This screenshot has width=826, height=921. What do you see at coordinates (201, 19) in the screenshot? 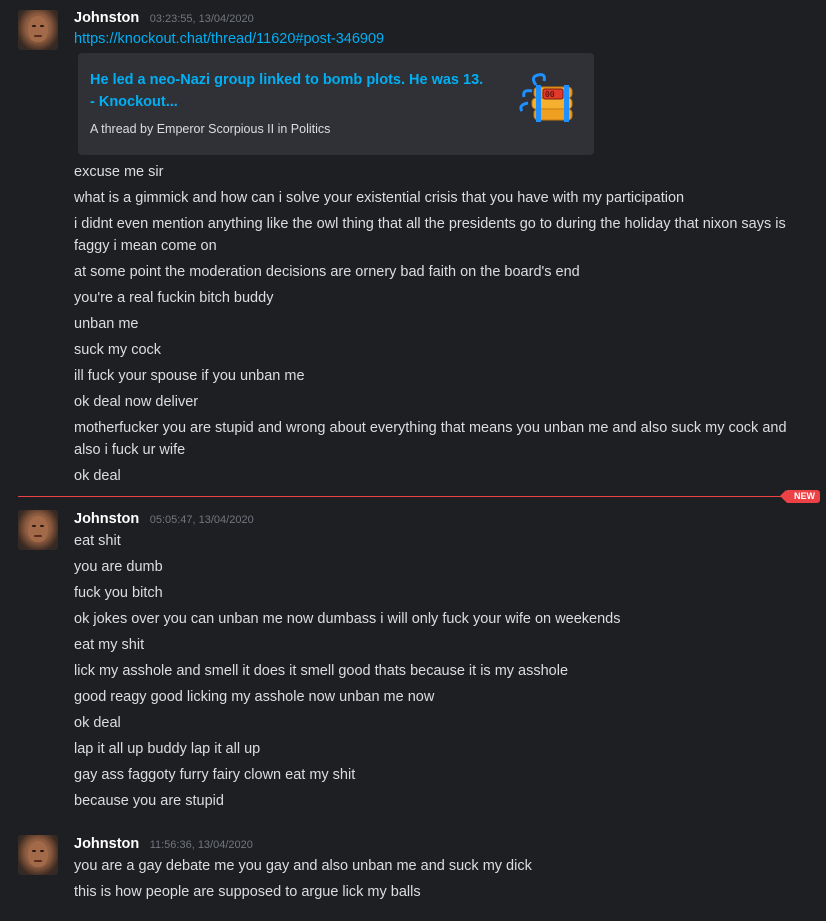
I see `timestamp: 03:23:55, 13/04/2020` at bounding box center [201, 19].